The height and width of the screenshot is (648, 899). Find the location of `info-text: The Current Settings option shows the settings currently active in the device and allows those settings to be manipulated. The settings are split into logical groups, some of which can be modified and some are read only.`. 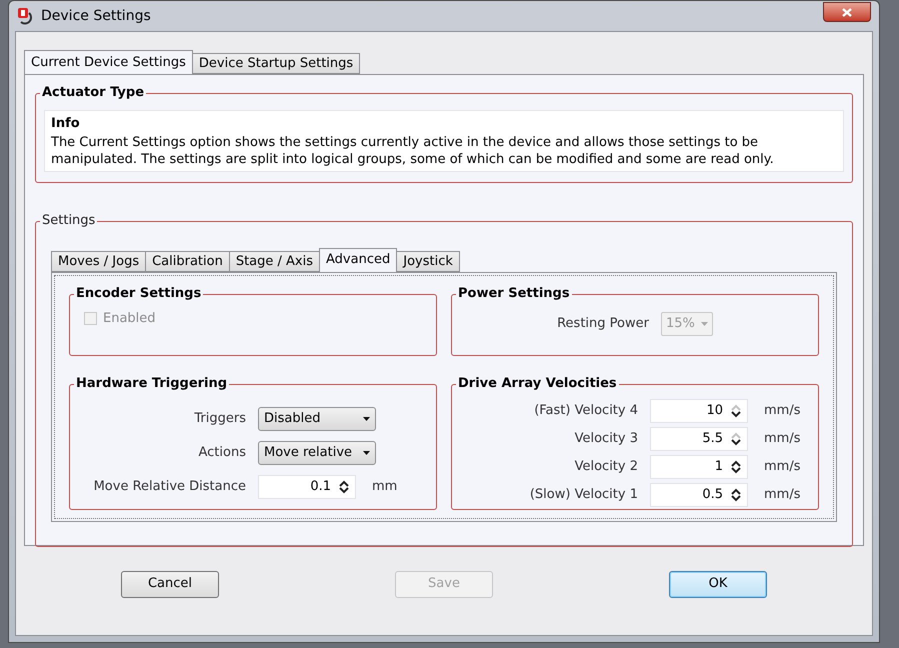

info-text: The Current Settings option shows the settings currently active in the device and allows those settings to be manipulated. The settings are split into logical groups, some of which can be modified and some are read only. is located at coordinates (413, 151).